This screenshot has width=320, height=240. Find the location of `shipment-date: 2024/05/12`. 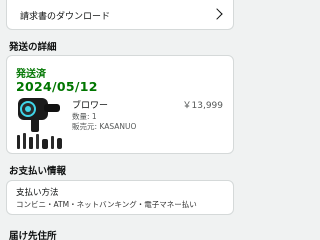

shipment-date: 2024/05/12 is located at coordinates (57, 86).